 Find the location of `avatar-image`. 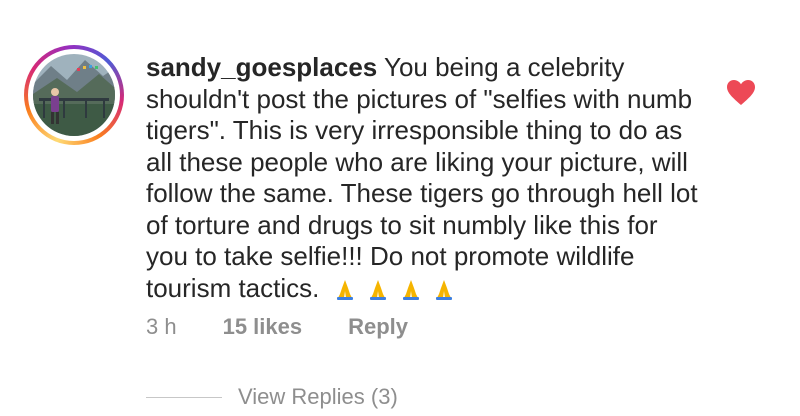

avatar-image is located at coordinates (74, 95).